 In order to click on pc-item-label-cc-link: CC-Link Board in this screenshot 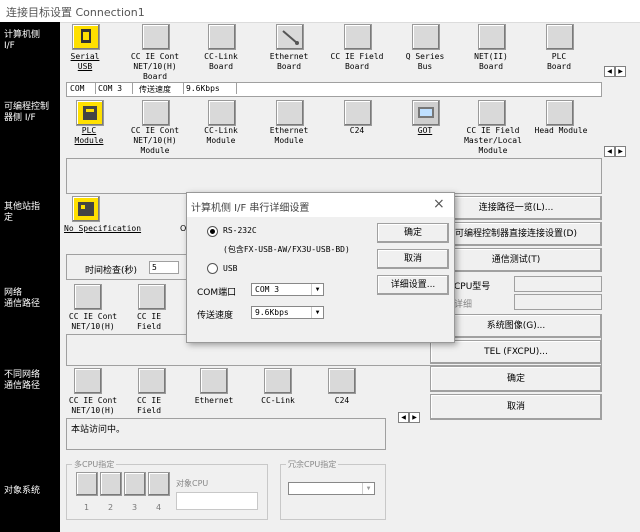, I will do `click(221, 62)`.